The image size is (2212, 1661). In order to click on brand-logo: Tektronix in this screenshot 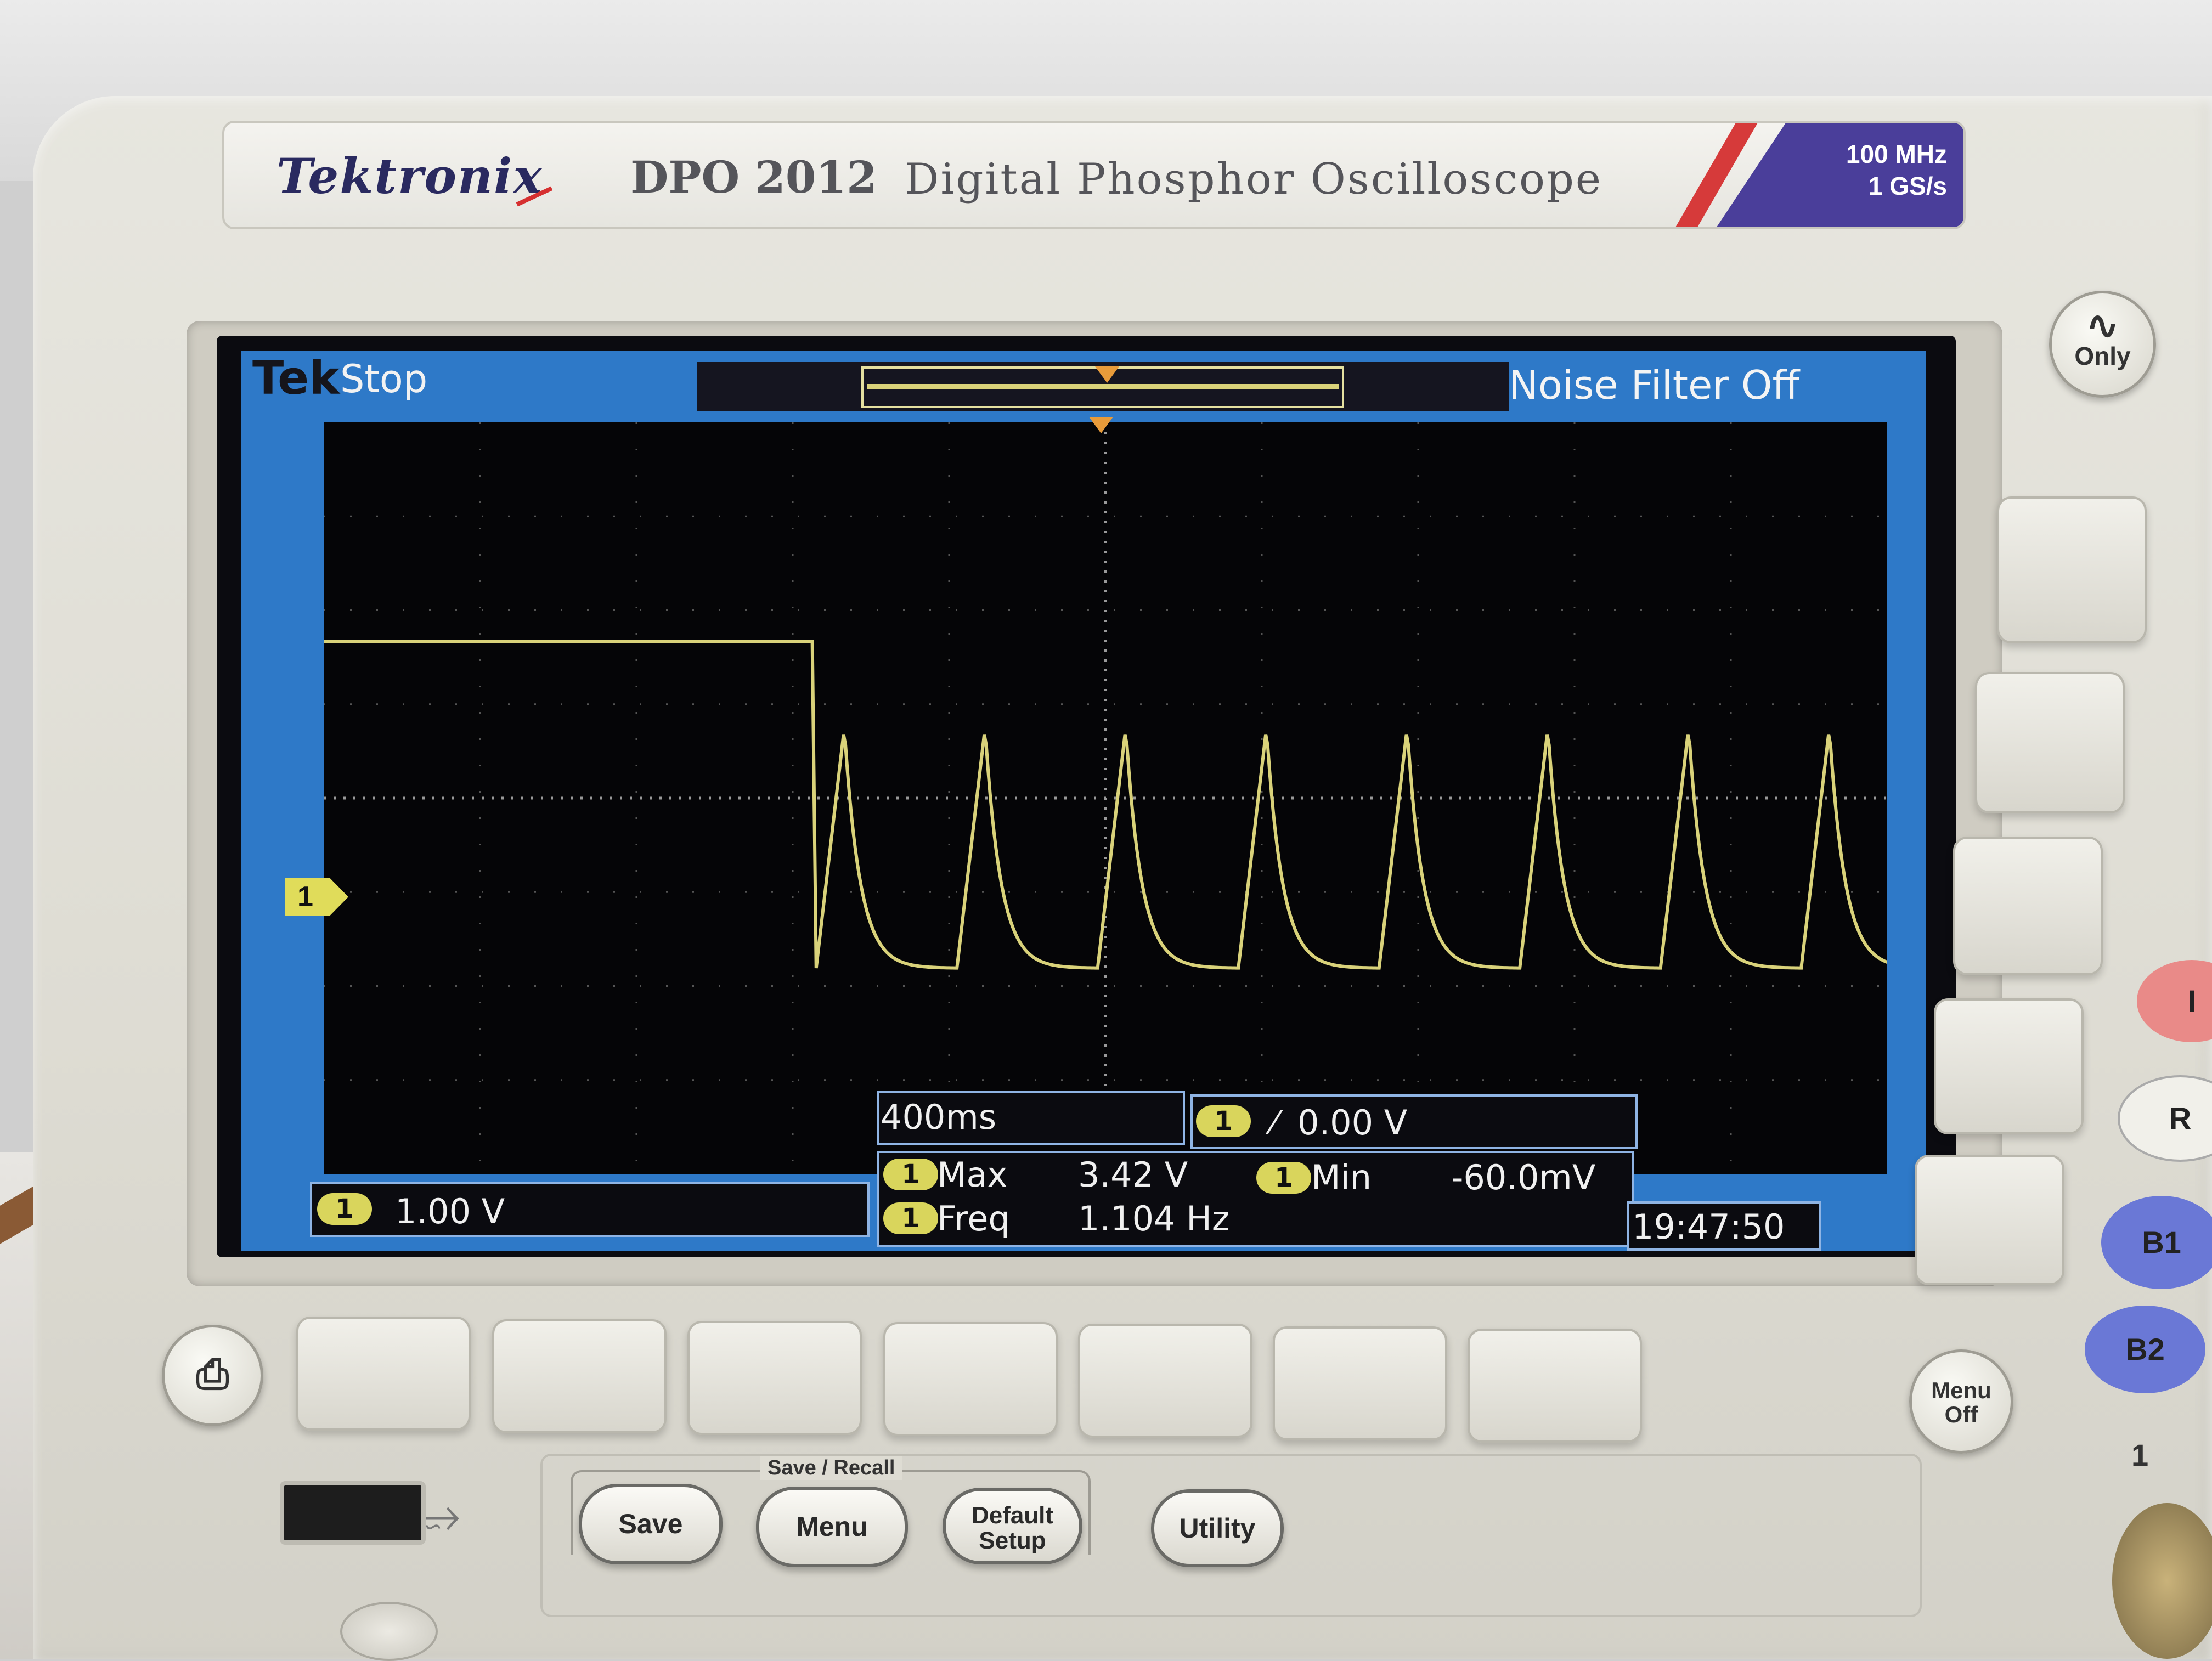, I will do `click(410, 177)`.